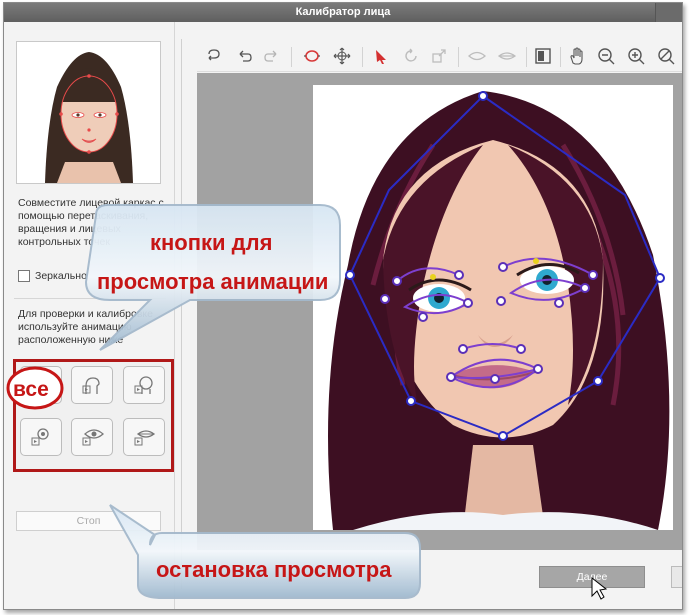  What do you see at coordinates (61, 276) in the screenshot?
I see `mirror-label: Зеркально` at bounding box center [61, 276].